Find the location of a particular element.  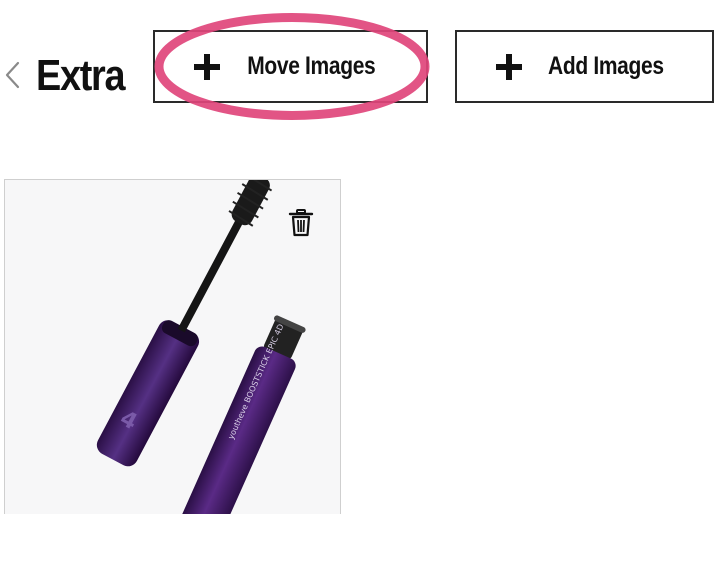

add-images-button: Add Images is located at coordinates (584, 66).